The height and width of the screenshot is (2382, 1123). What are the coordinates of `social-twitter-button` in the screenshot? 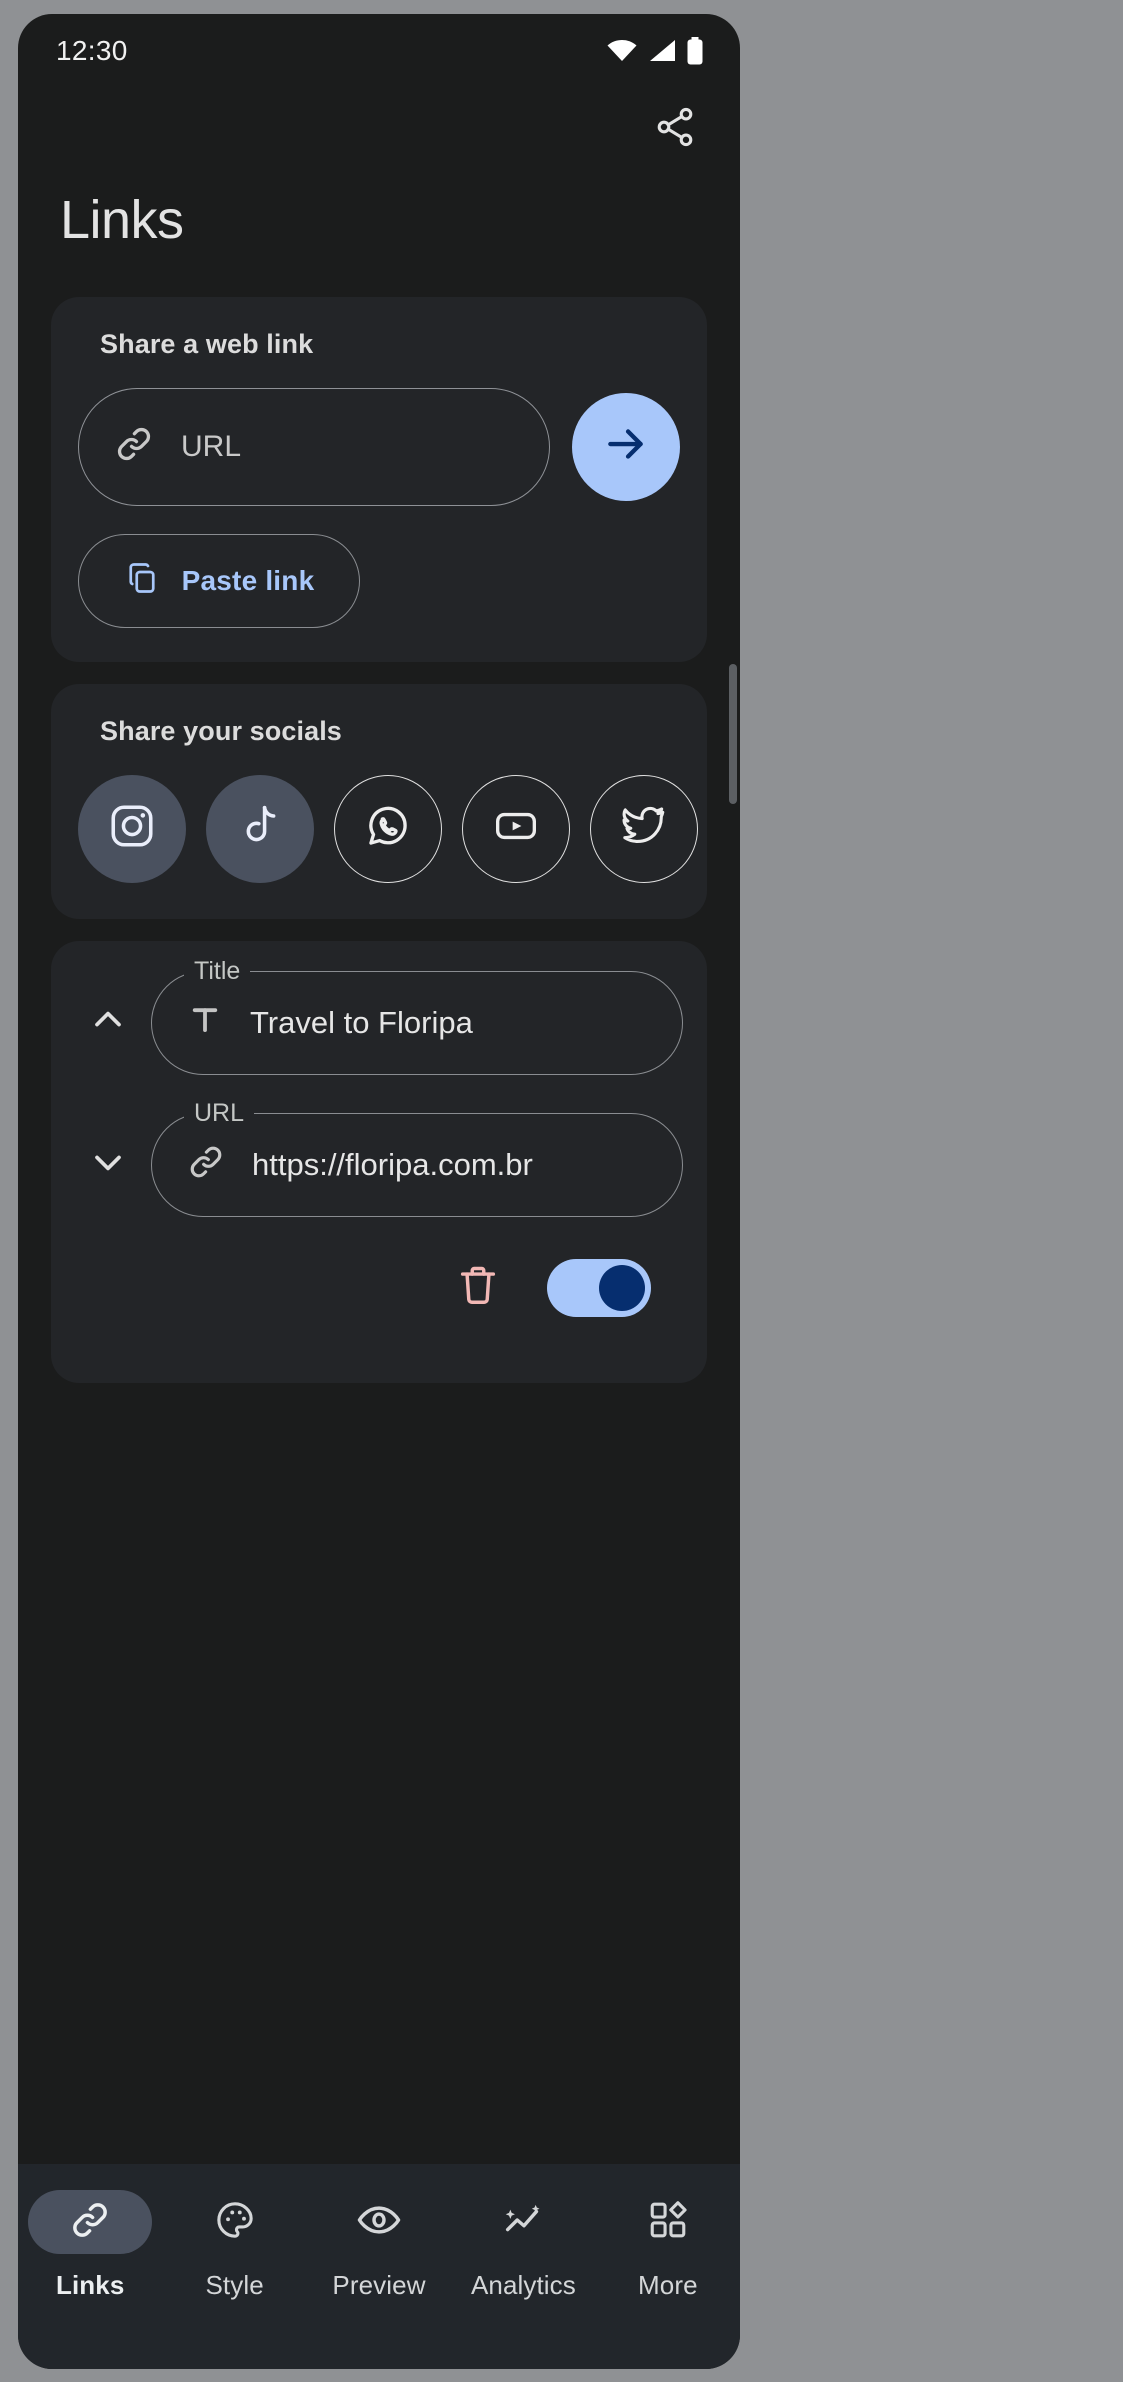 It's located at (644, 828).